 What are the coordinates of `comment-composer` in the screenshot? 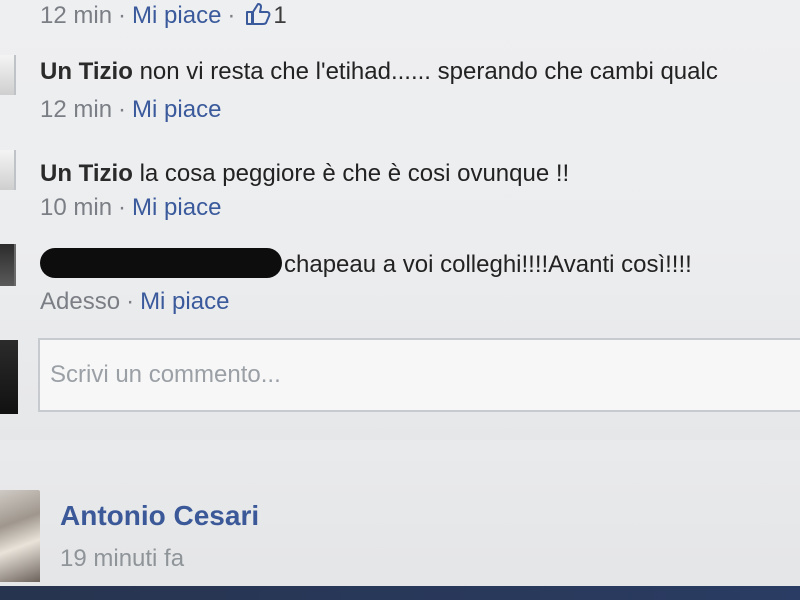 It's located at (419, 375).